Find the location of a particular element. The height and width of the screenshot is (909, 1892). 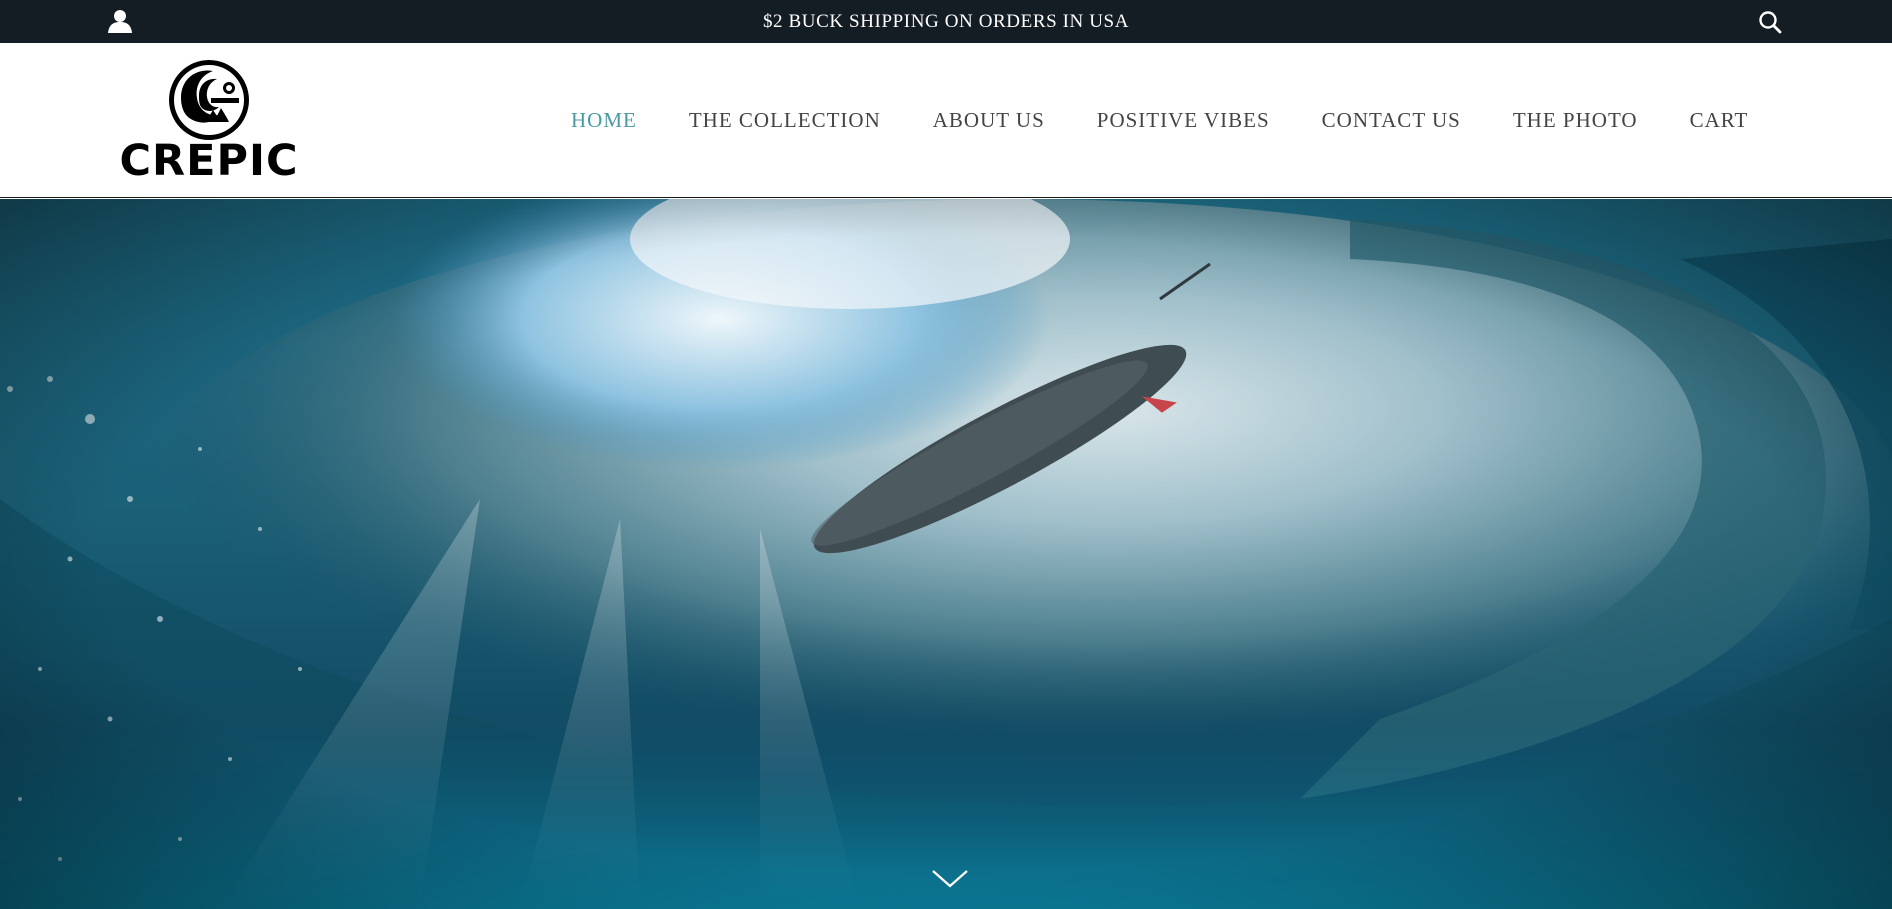

nav-item-cart: CART is located at coordinates (1719, 120).